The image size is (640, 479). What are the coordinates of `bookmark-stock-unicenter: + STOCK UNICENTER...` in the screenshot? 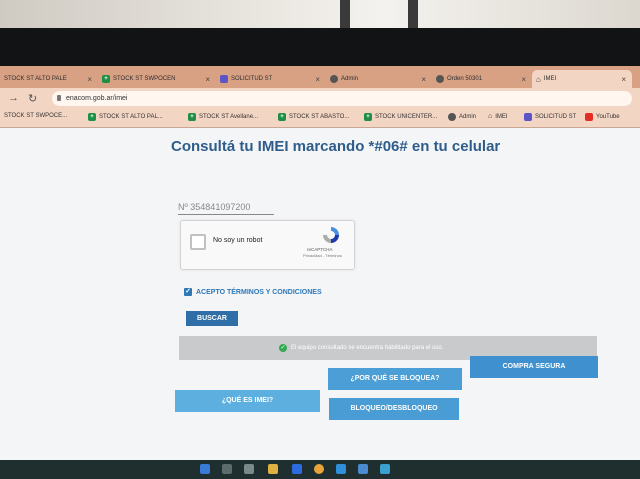 It's located at (400, 117).